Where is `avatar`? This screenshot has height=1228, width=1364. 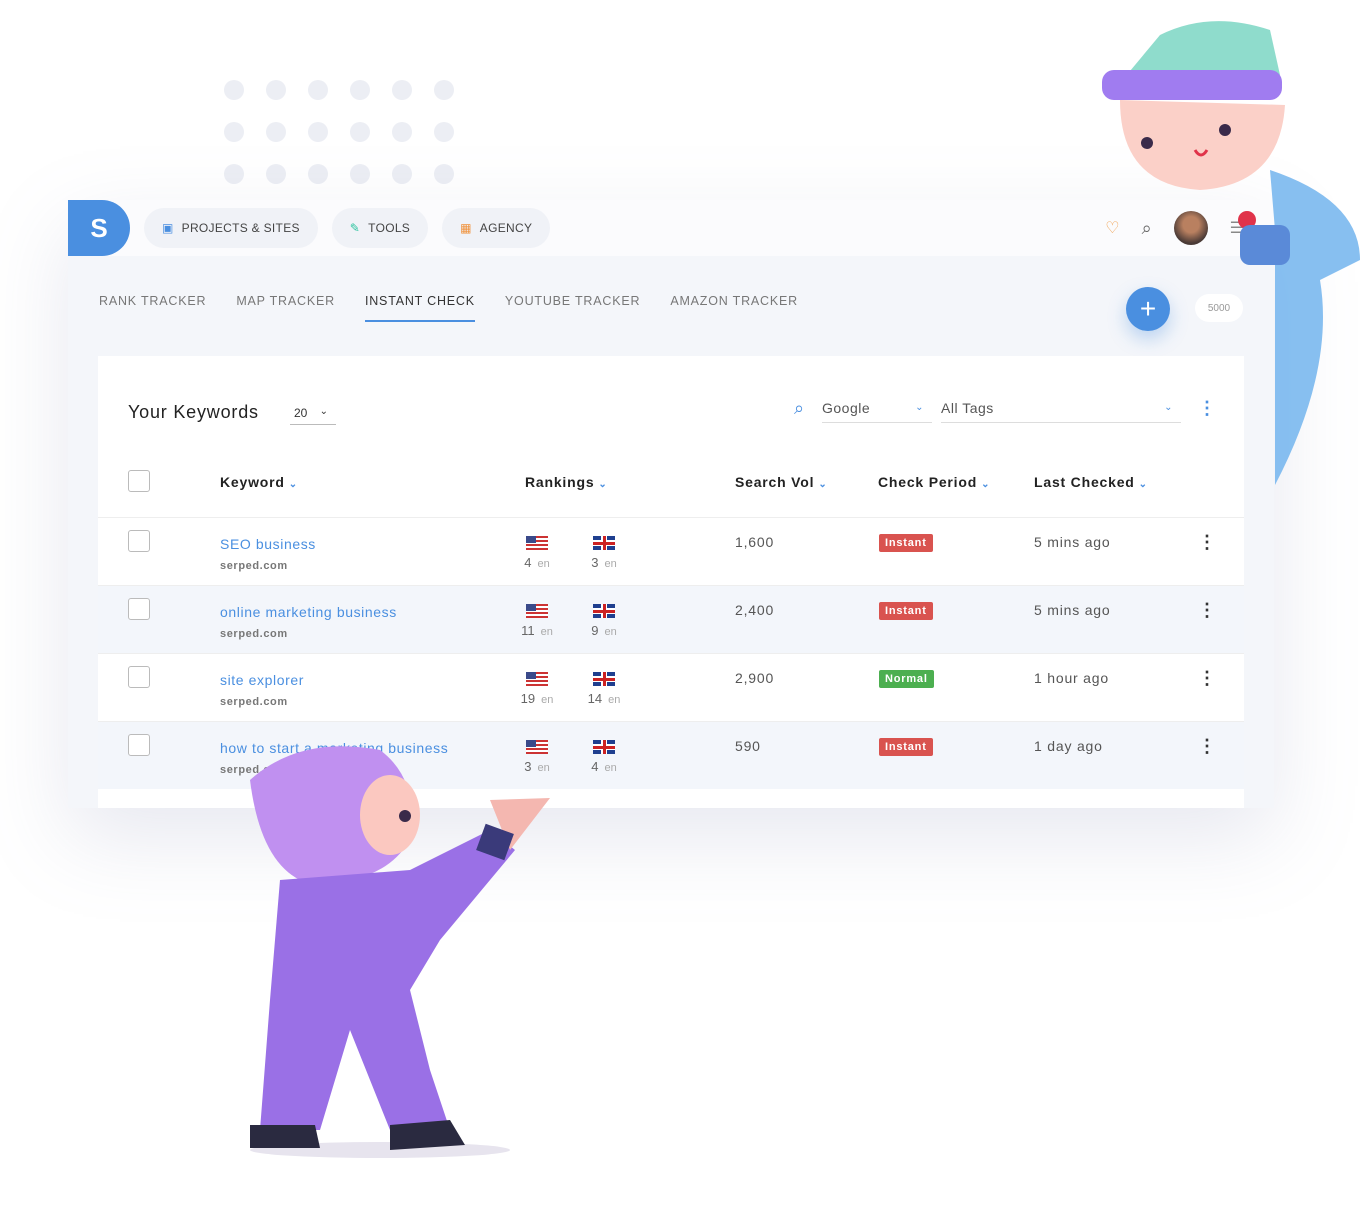 avatar is located at coordinates (1190, 228).